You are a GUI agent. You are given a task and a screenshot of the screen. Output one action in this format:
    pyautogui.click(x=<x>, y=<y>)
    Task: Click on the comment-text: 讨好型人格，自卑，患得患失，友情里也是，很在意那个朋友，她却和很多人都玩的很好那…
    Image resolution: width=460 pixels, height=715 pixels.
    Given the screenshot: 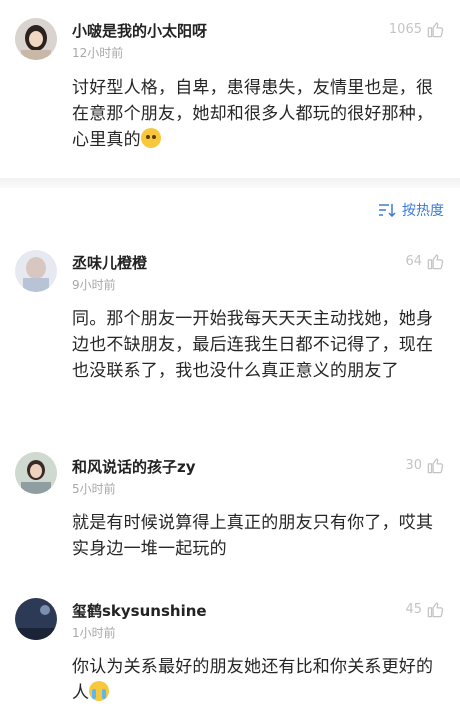 What is the action you would take?
    pyautogui.click(x=253, y=114)
    